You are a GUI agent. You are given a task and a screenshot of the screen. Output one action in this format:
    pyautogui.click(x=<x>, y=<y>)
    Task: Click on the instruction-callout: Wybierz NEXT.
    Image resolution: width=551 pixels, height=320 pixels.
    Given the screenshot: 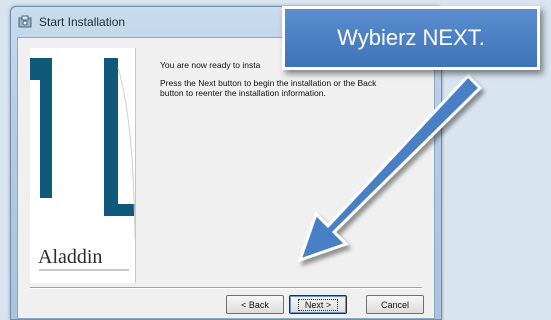 What is the action you would take?
    pyautogui.click(x=411, y=38)
    